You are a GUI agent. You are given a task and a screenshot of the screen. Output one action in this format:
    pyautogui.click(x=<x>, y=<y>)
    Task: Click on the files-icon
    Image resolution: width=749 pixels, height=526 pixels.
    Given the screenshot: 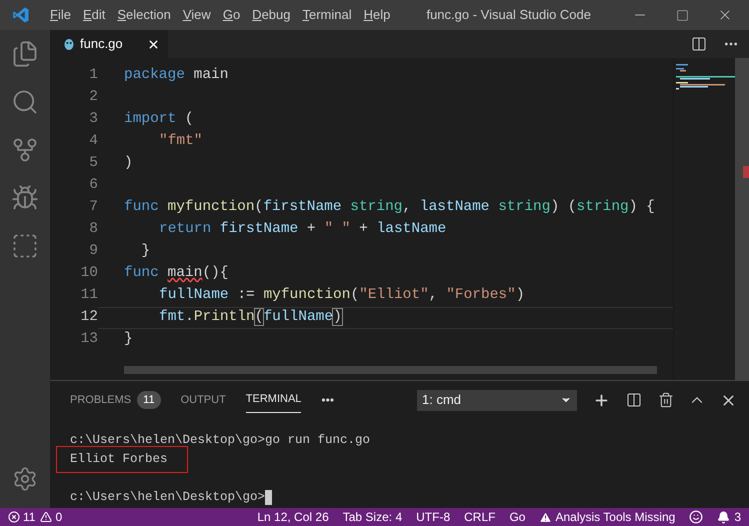 What is the action you would take?
    pyautogui.click(x=25, y=54)
    